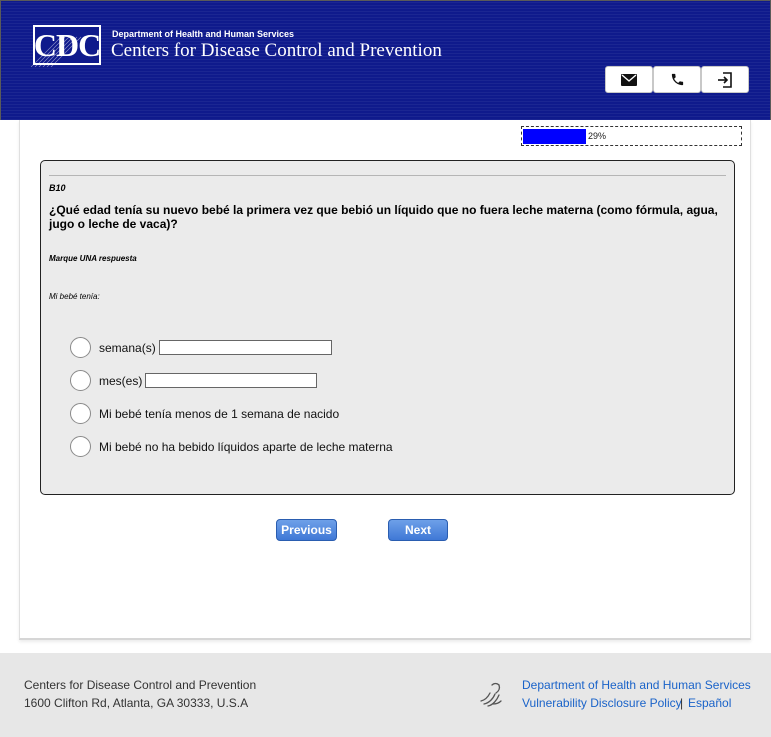 This screenshot has width=771, height=737. I want to click on cdc-logo: CDC, so click(67, 45).